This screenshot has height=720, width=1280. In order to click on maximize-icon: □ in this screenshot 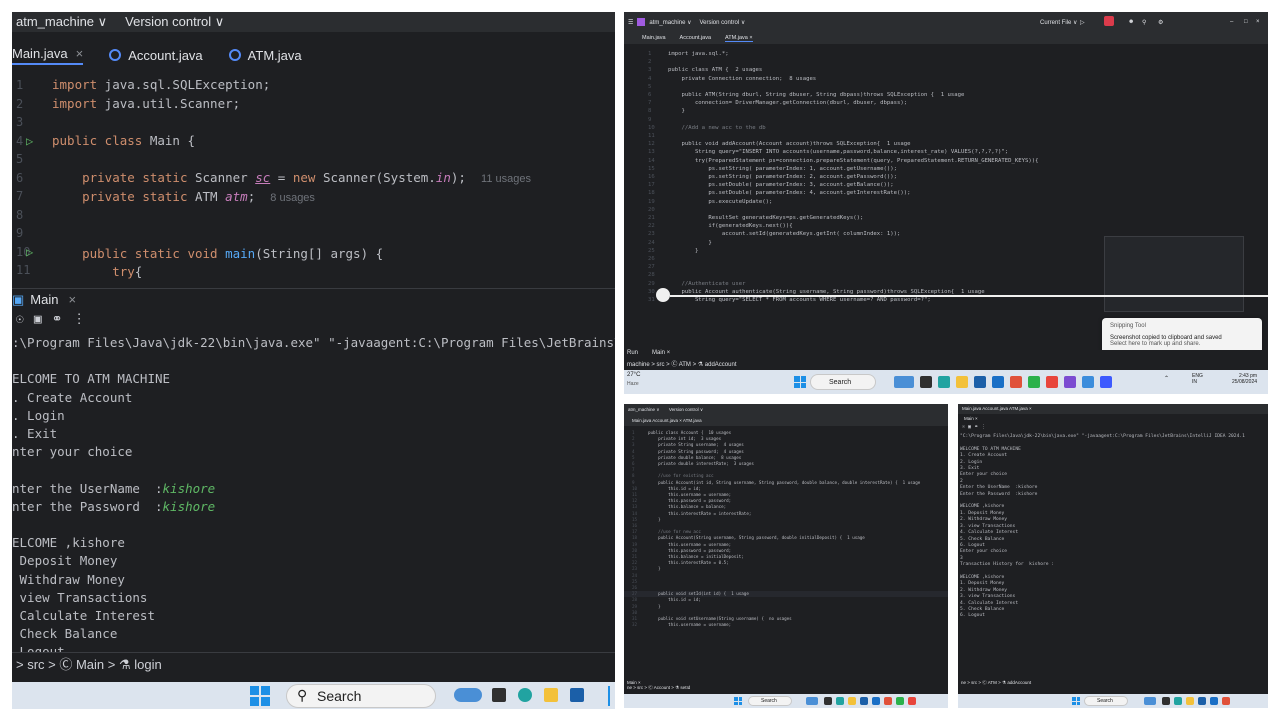, I will do `click(1246, 22)`.